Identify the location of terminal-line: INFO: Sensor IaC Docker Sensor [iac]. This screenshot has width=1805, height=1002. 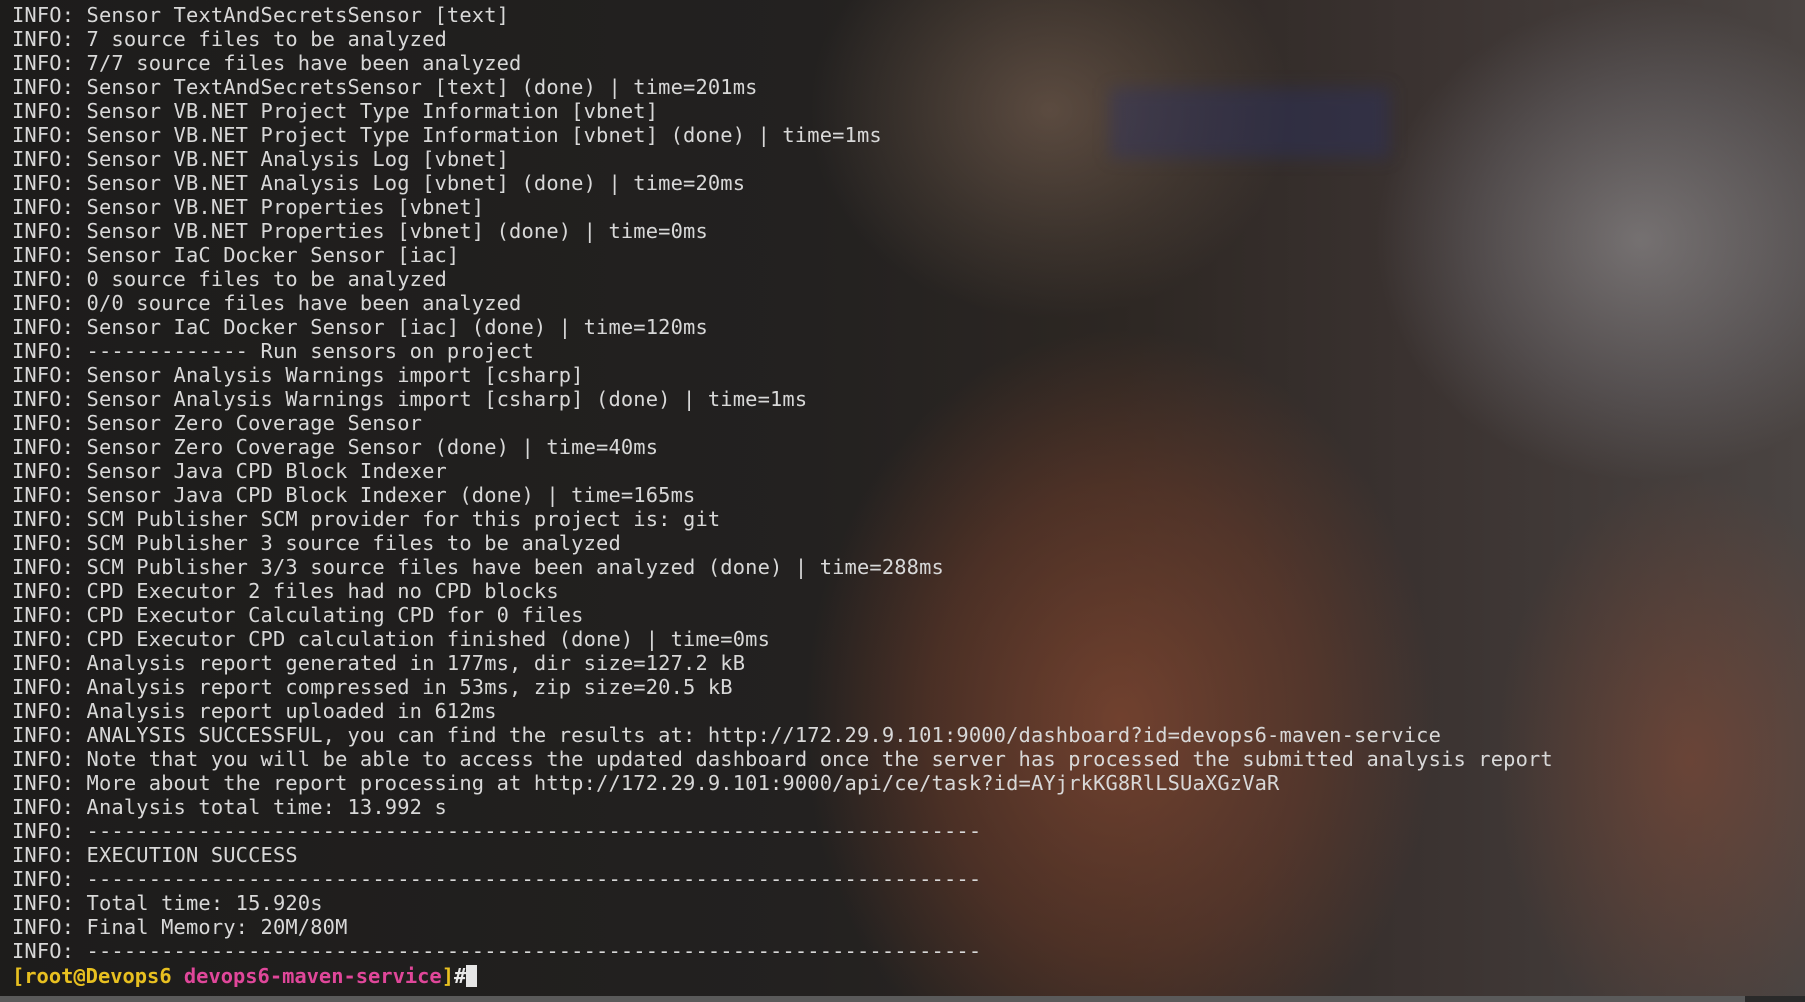
(236, 255).